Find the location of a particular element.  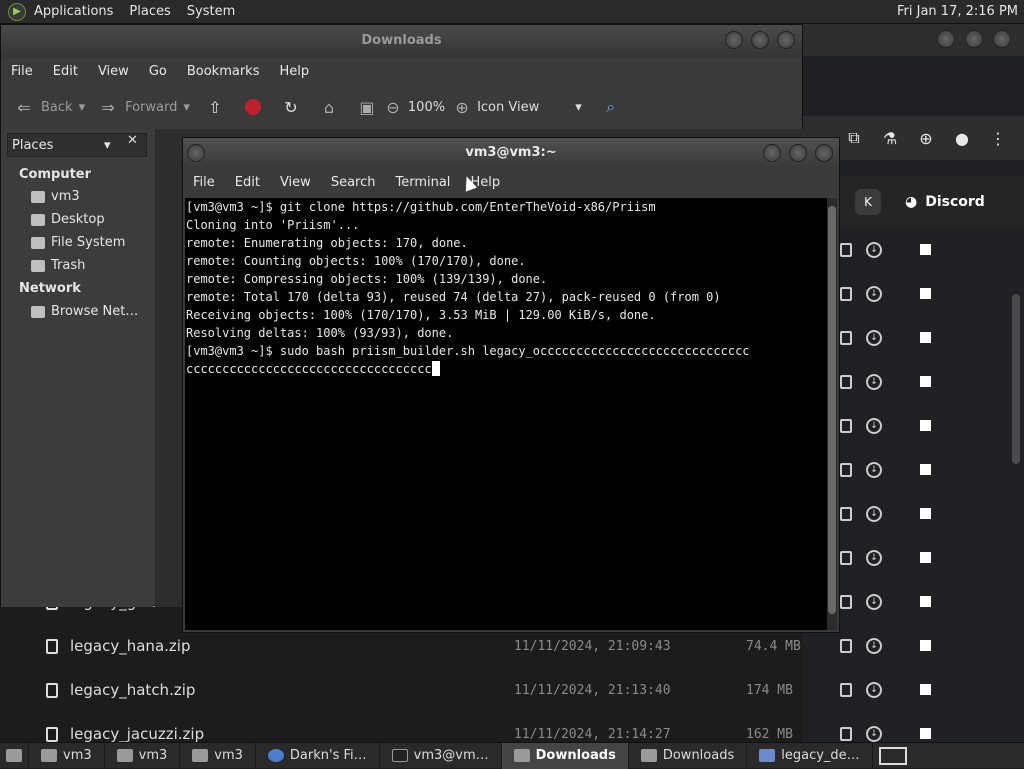

places-menu: Places is located at coordinates (149, 11).